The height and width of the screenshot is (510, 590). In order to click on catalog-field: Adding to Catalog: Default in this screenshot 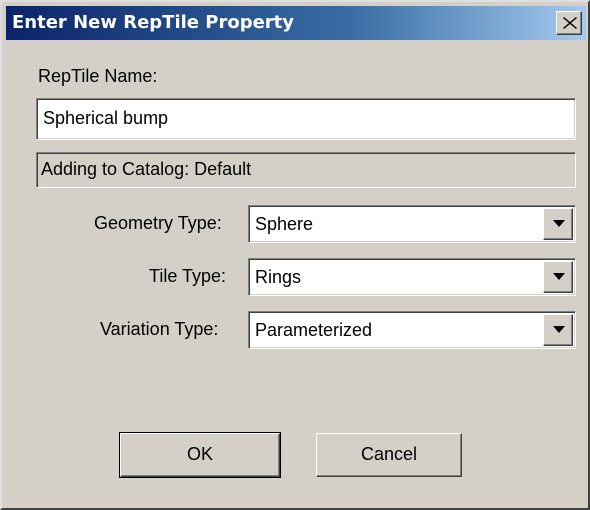, I will do `click(306, 170)`.